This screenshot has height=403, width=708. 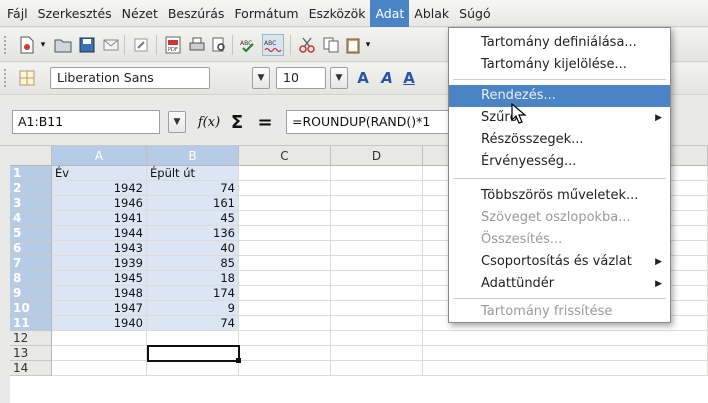 What do you see at coordinates (86, 122) in the screenshot?
I see `name-box: A1:B11` at bounding box center [86, 122].